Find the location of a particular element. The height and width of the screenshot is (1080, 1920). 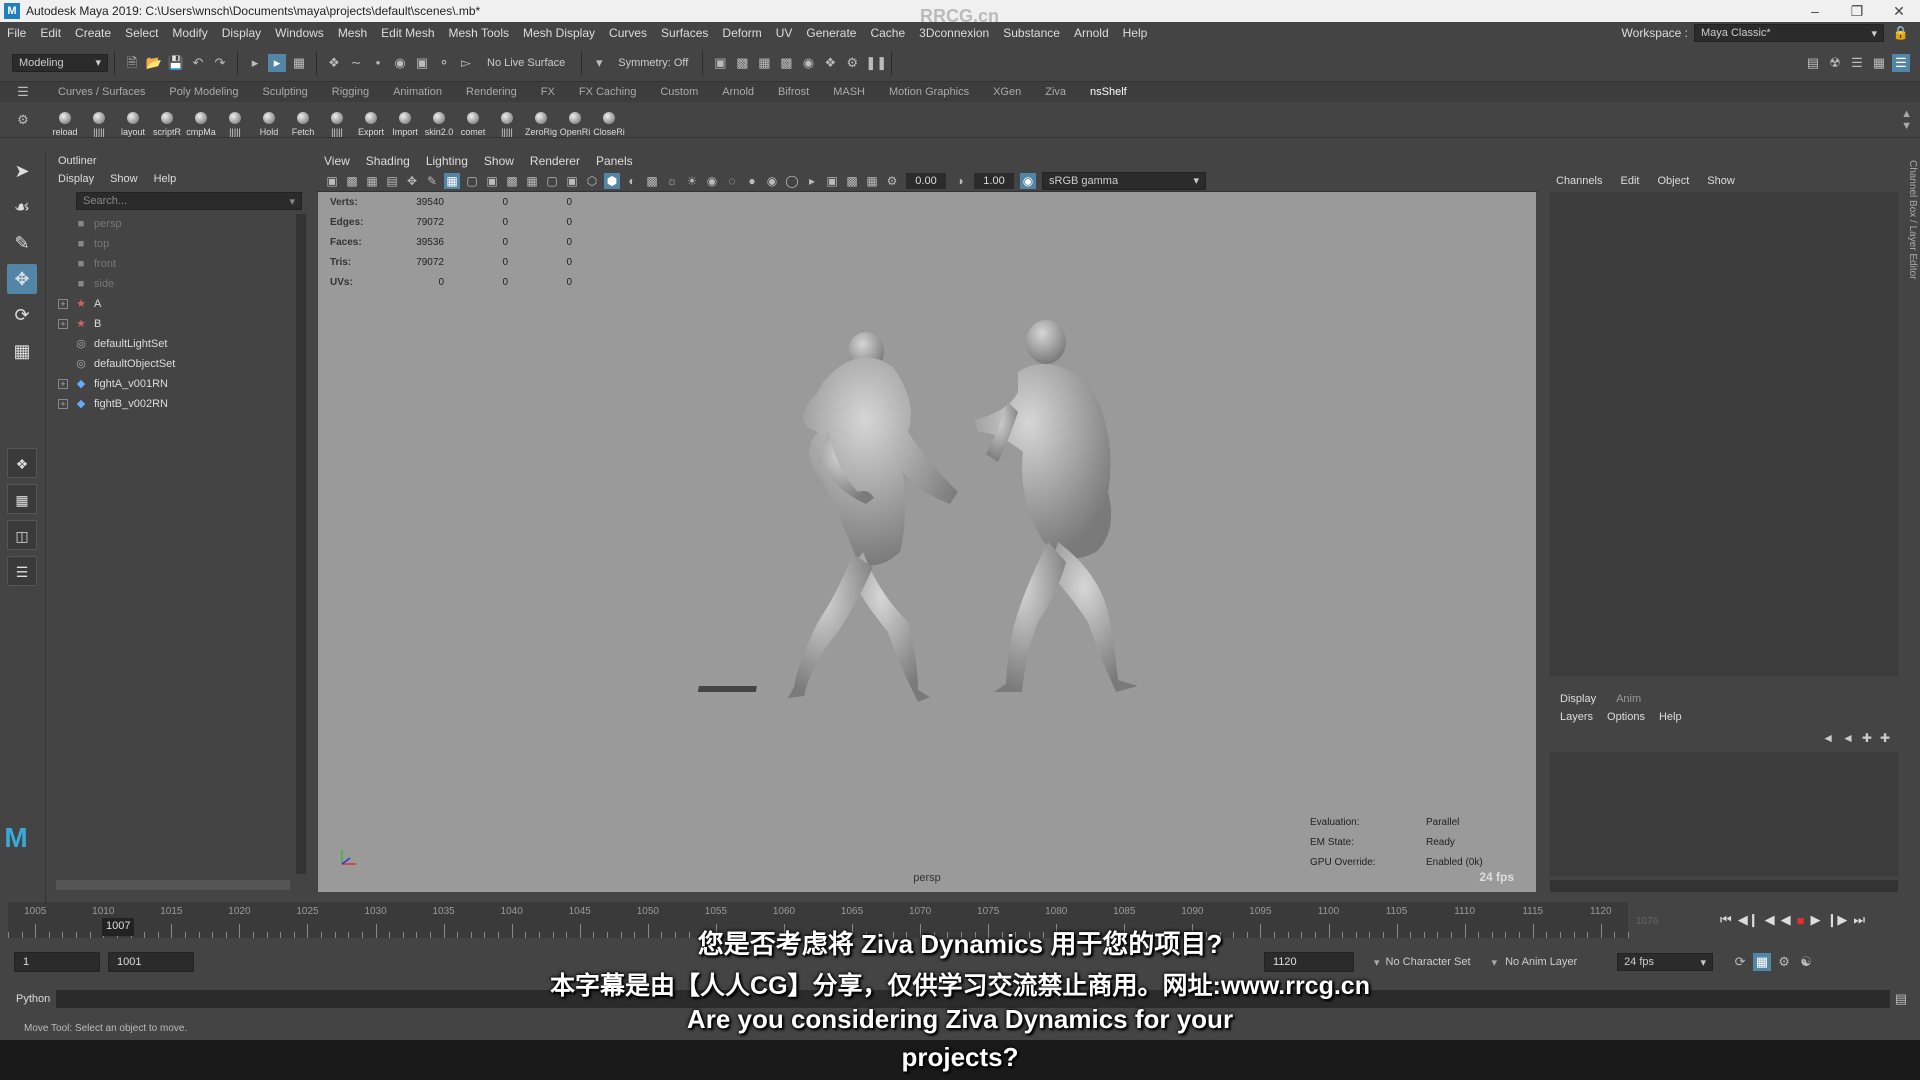

outliner-menu-display: Display is located at coordinates (76, 179).